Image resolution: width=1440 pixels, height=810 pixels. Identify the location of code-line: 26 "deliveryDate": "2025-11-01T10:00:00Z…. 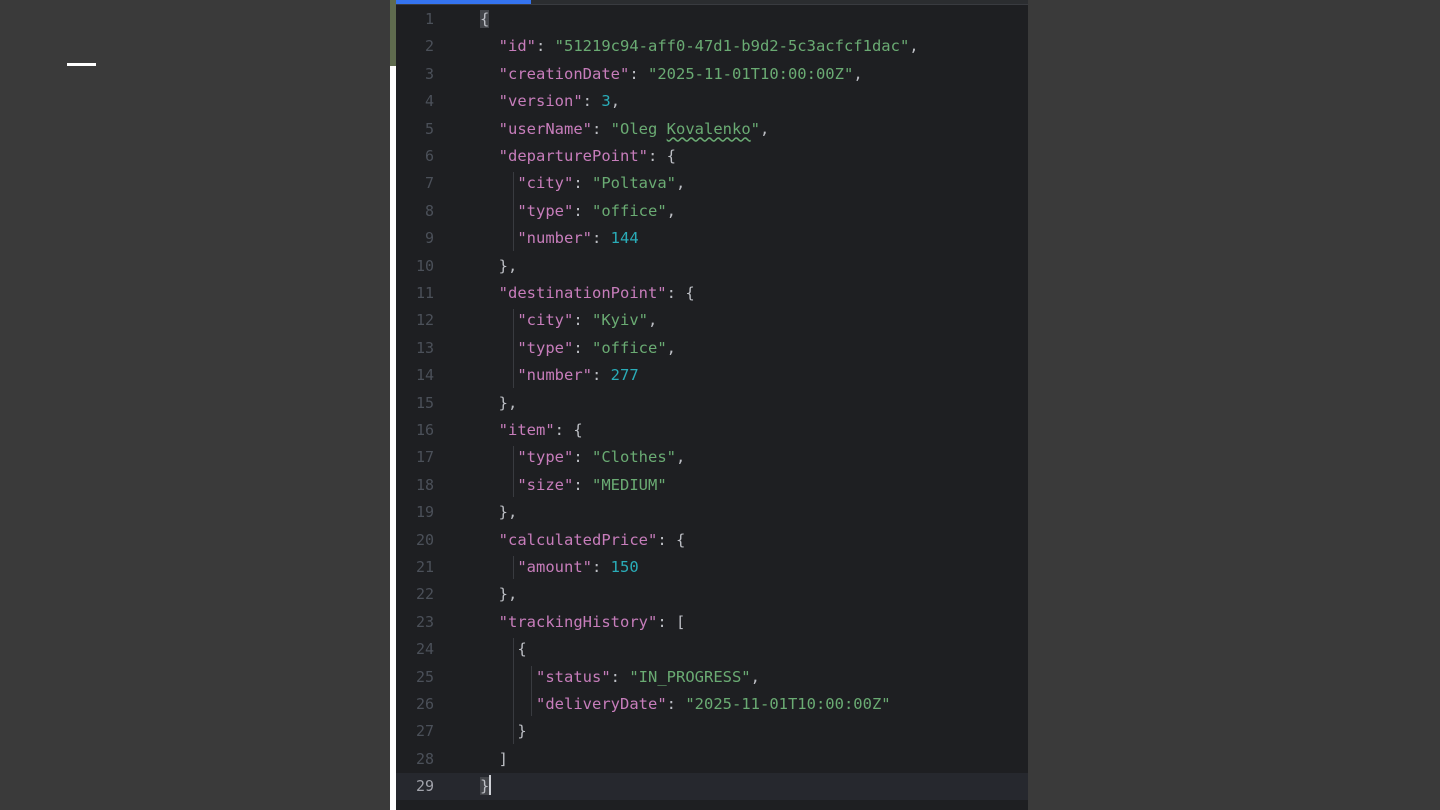
(712, 704).